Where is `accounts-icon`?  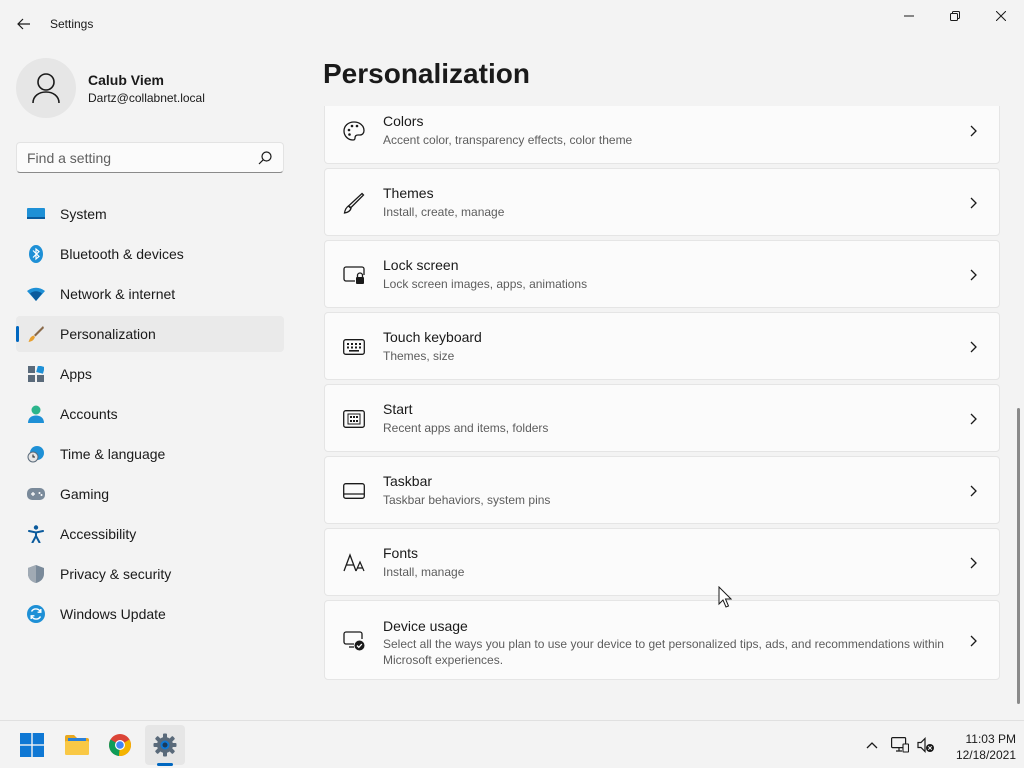 accounts-icon is located at coordinates (36, 414).